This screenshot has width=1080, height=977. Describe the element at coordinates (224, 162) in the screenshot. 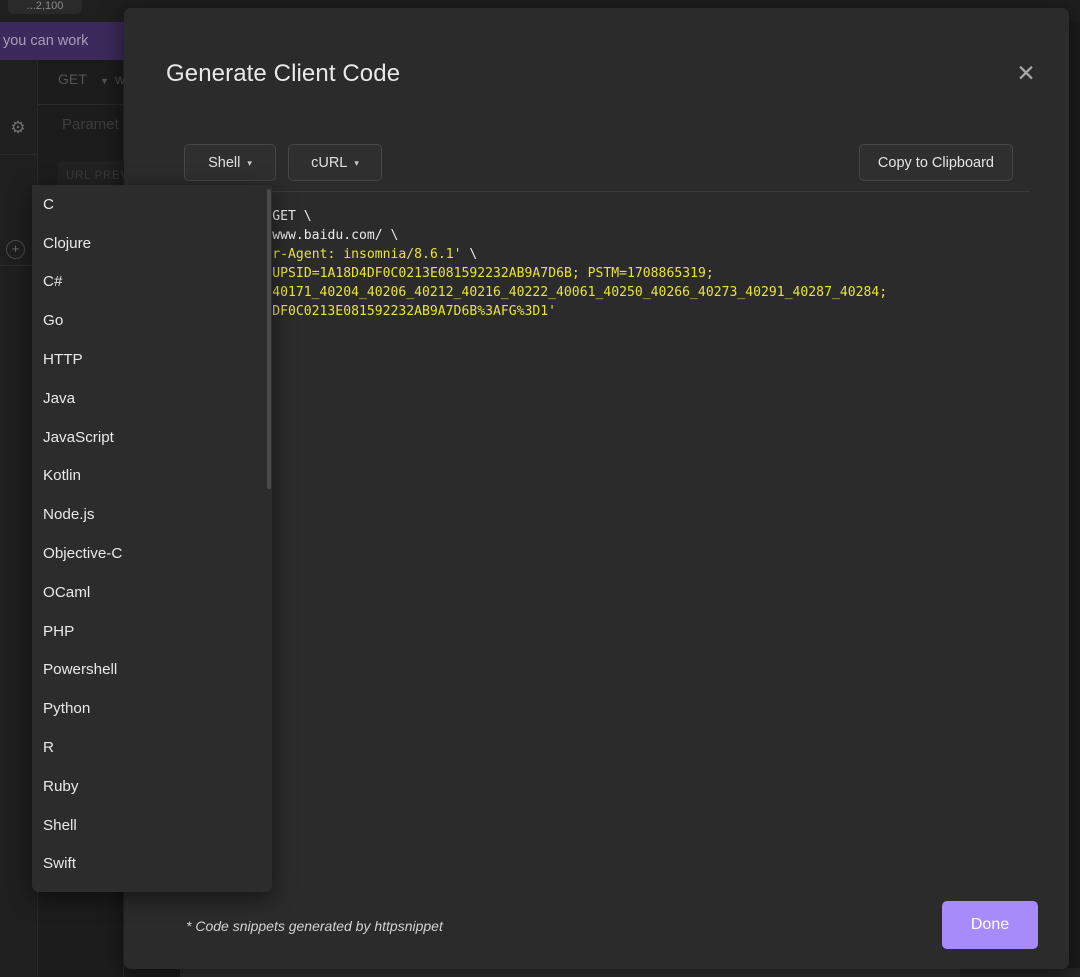

I see `language-select-label: Shell` at that location.